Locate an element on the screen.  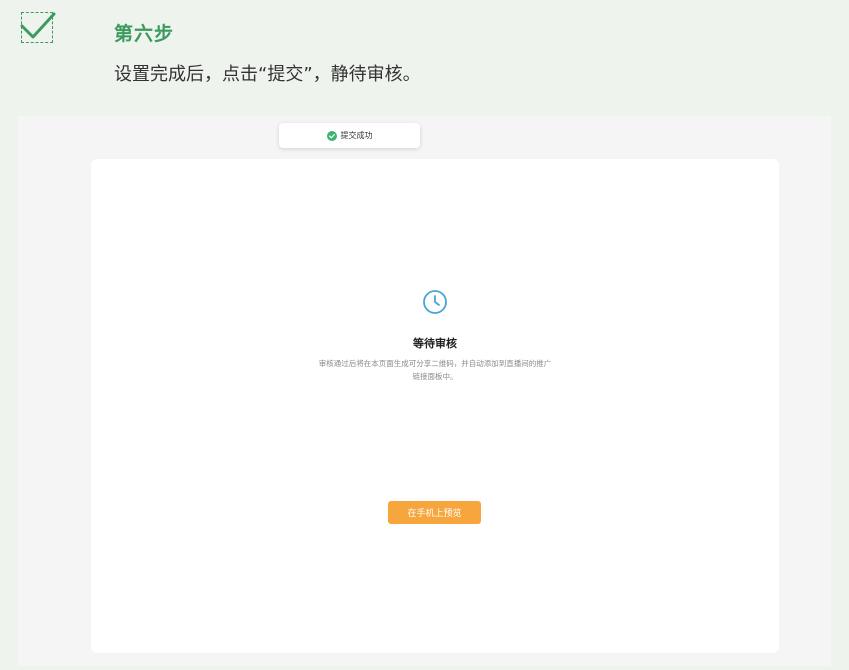
check-circle-icon is located at coordinates (331, 135).